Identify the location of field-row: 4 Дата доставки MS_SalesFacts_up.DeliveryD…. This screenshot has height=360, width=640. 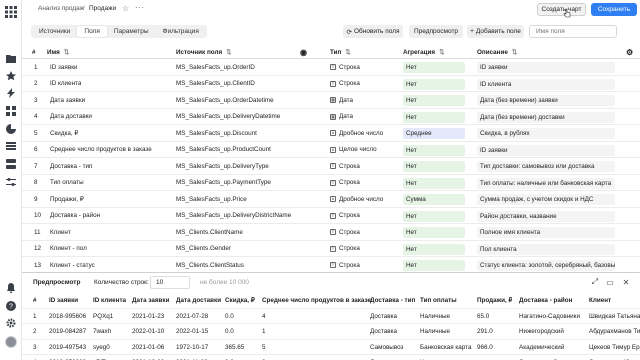
(331, 117).